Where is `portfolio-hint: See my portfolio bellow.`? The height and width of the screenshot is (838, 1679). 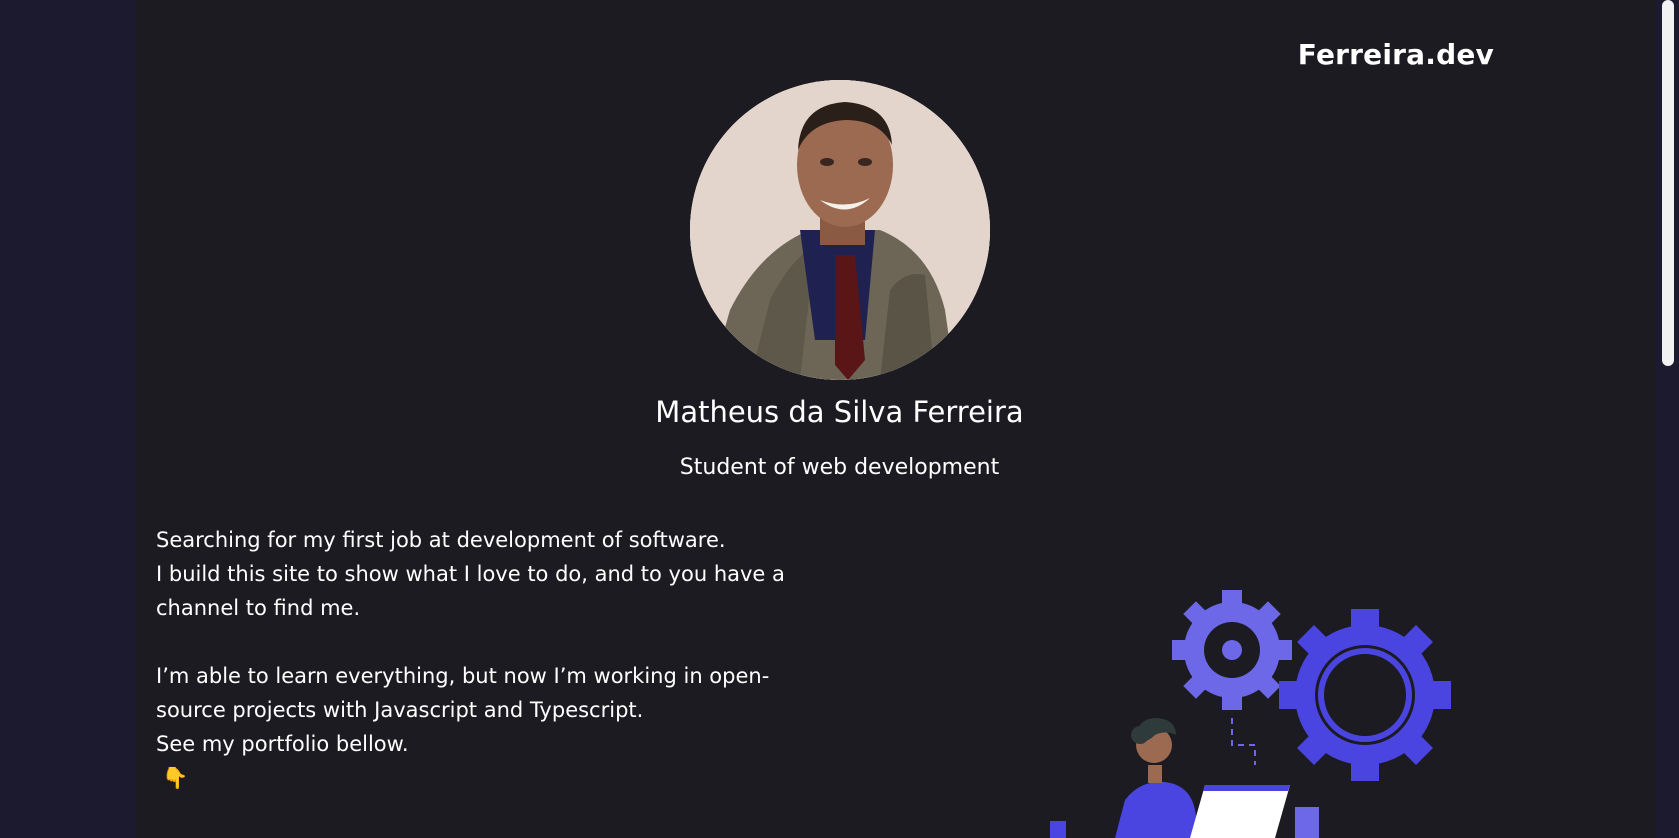 portfolio-hint: See my portfolio bellow. is located at coordinates (282, 744).